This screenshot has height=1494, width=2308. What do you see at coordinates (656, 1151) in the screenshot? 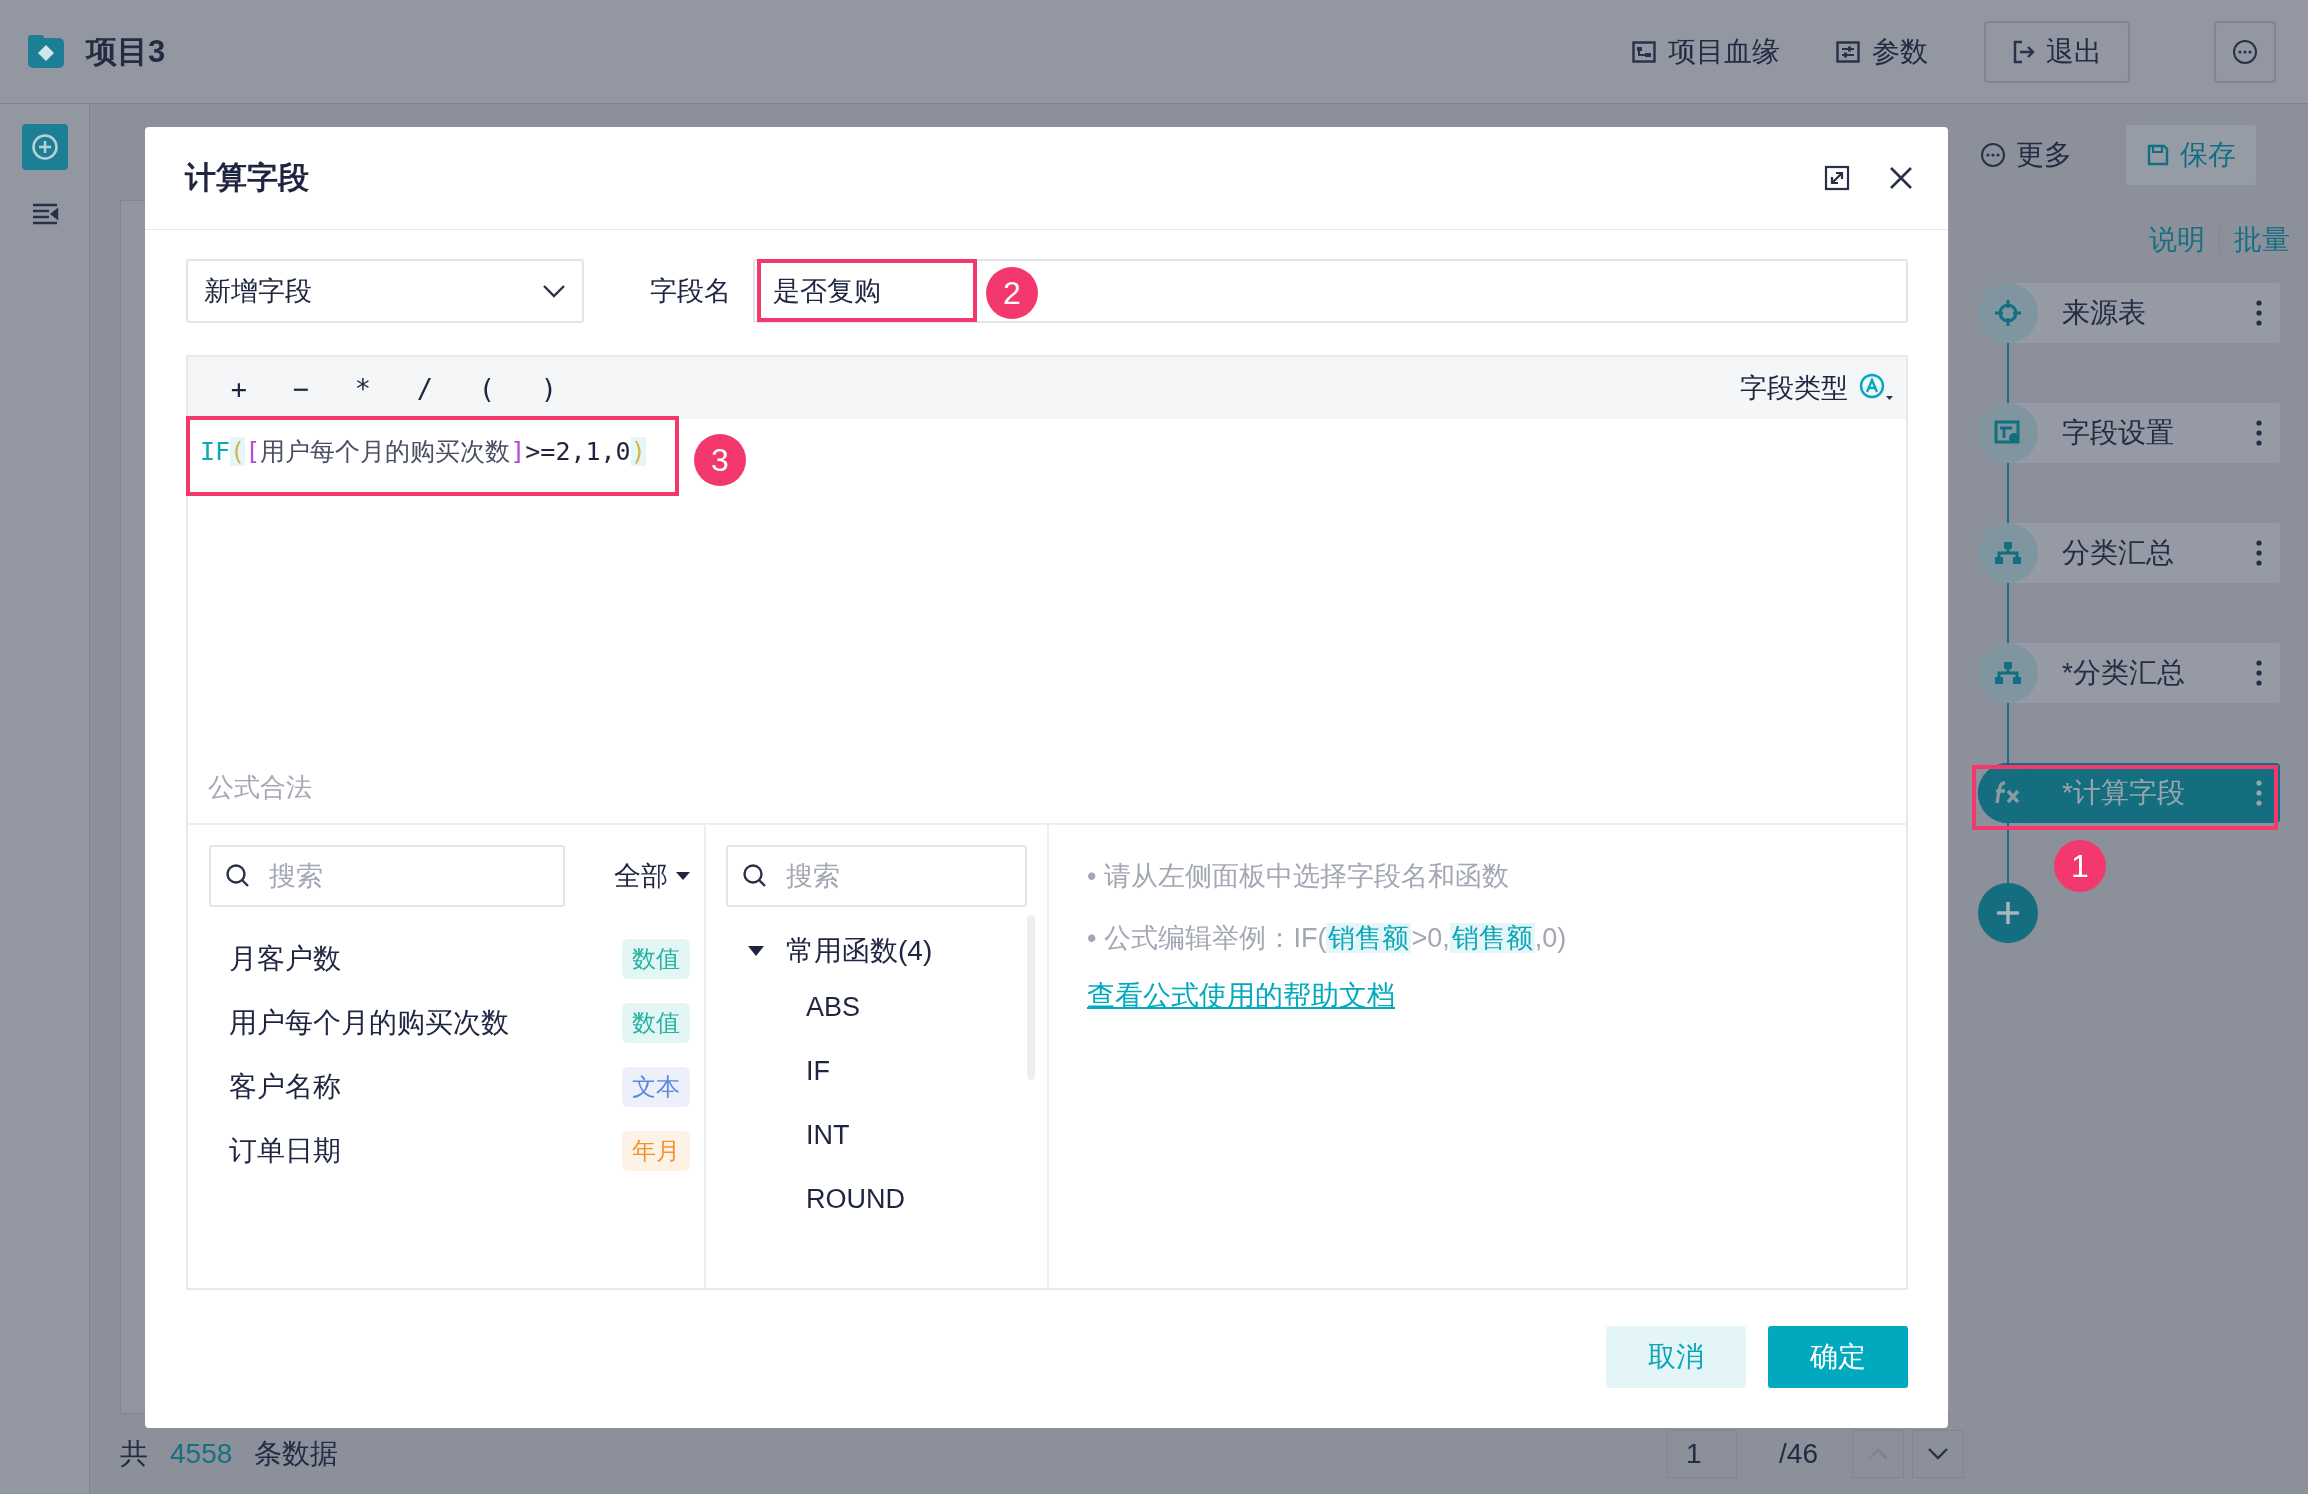
I see `field-type-tag: 年月` at bounding box center [656, 1151].